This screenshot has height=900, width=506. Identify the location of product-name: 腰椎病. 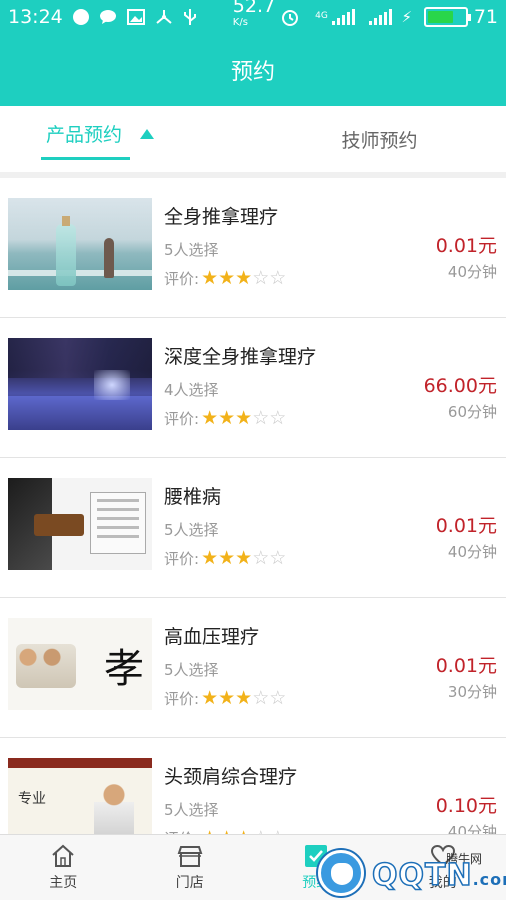
(193, 497).